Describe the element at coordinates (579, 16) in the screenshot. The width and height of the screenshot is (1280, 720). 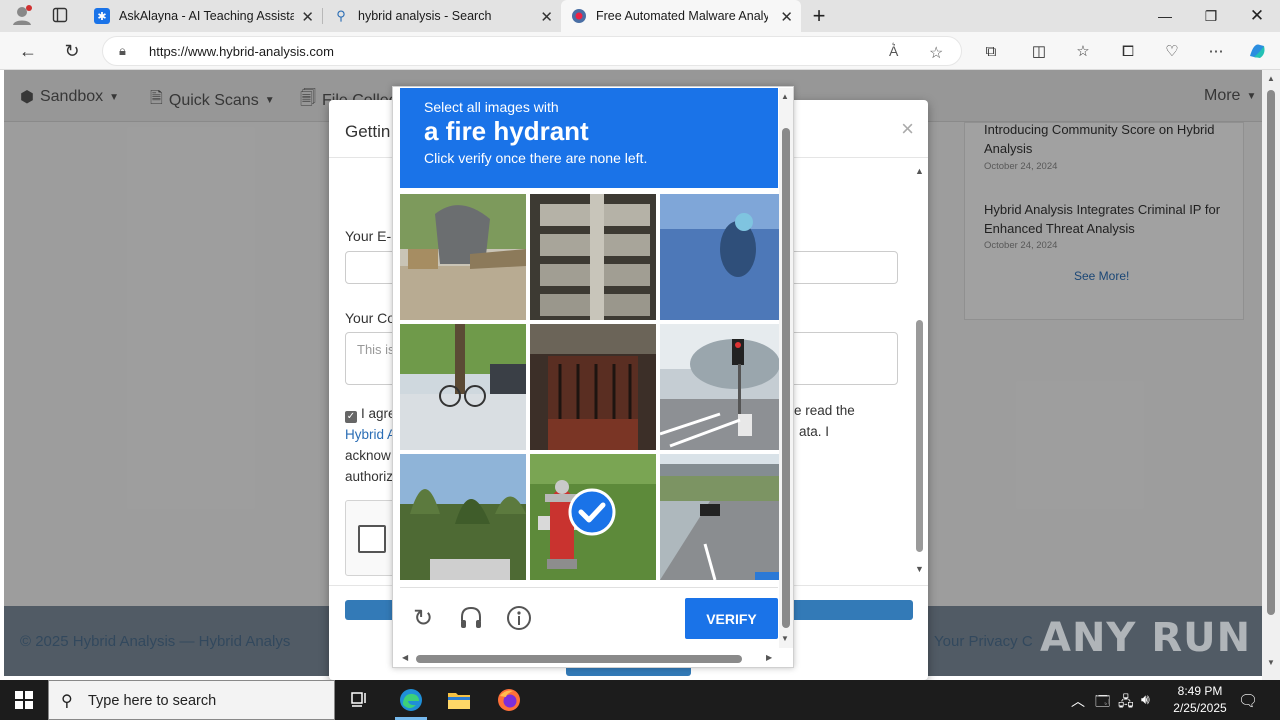
I see `hybrid-icon` at that location.